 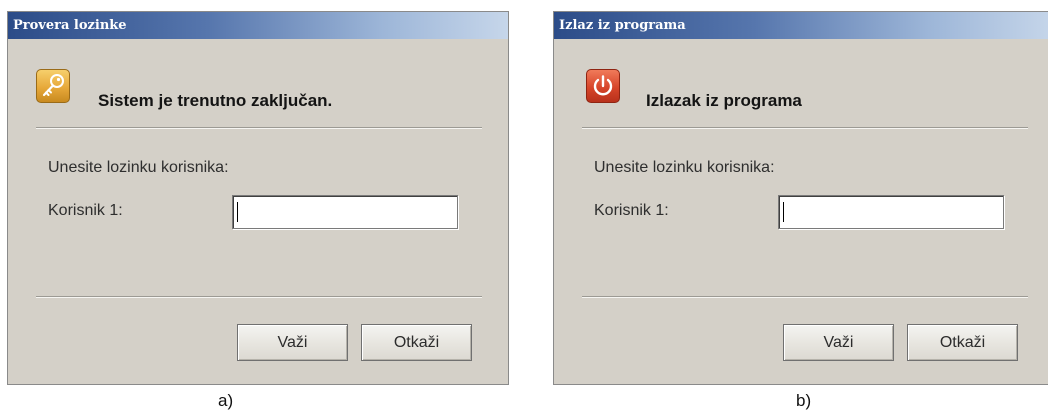 I want to click on dialog-header: Sistem je trenutno zaključan., so click(x=215, y=100).